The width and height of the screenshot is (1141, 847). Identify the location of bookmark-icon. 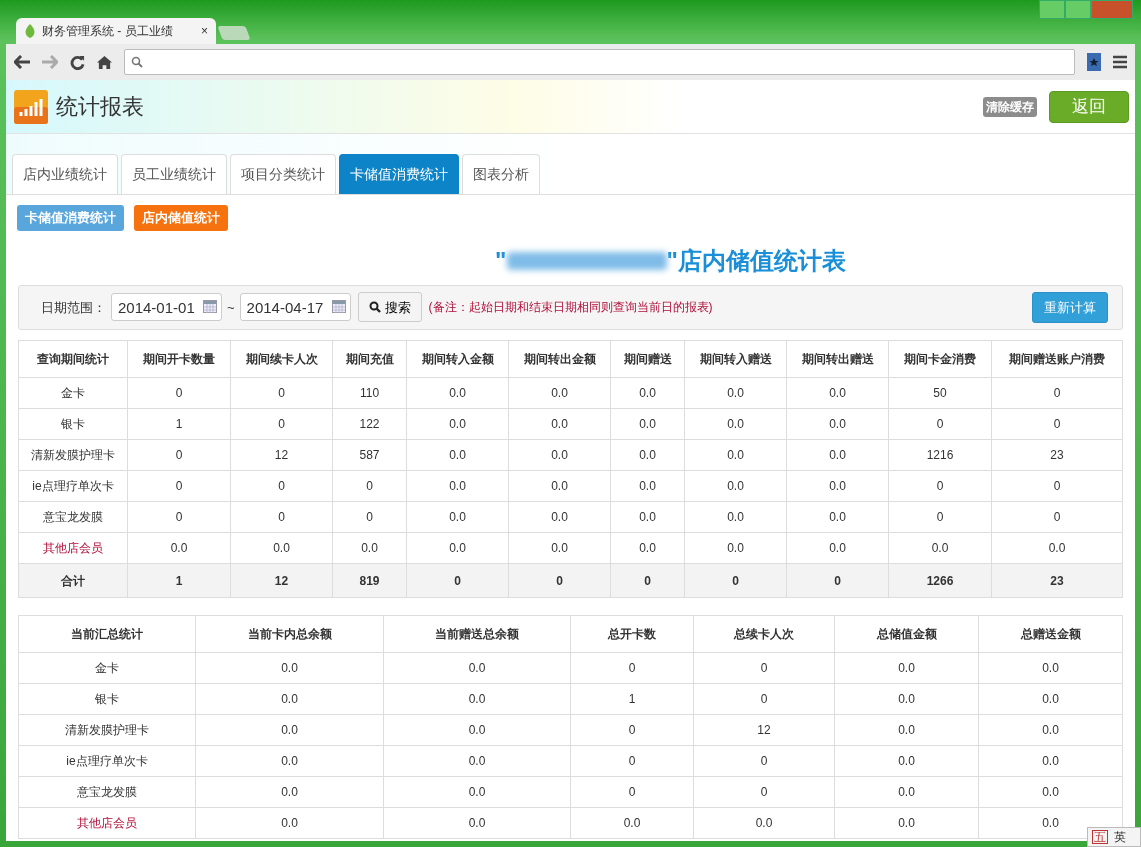
(1094, 62).